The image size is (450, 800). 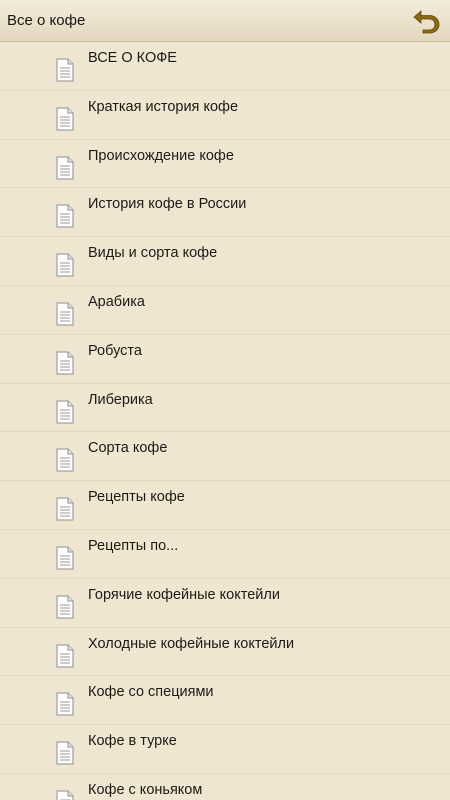 I want to click on list-item: Робуста, so click(x=225, y=359).